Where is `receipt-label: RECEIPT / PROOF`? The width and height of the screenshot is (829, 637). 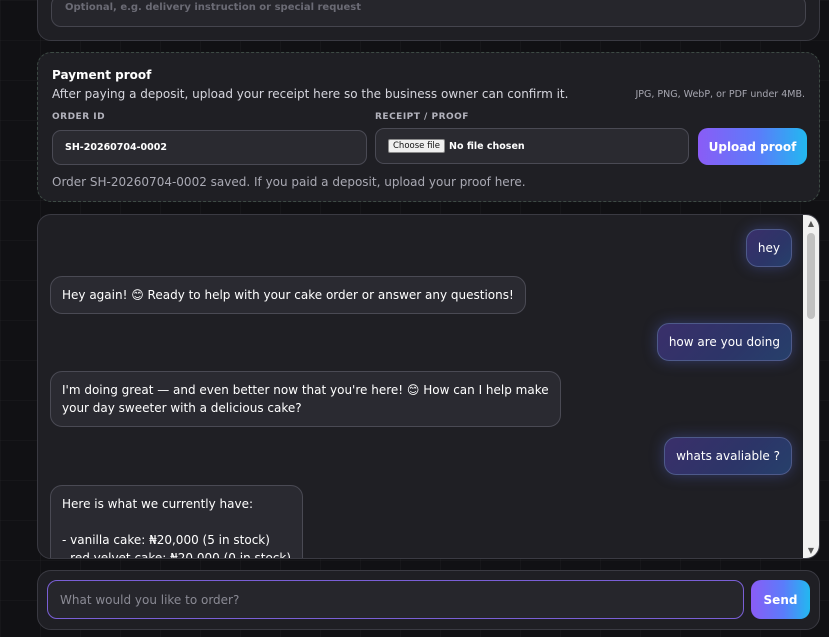 receipt-label: RECEIPT / PROOF is located at coordinates (422, 117).